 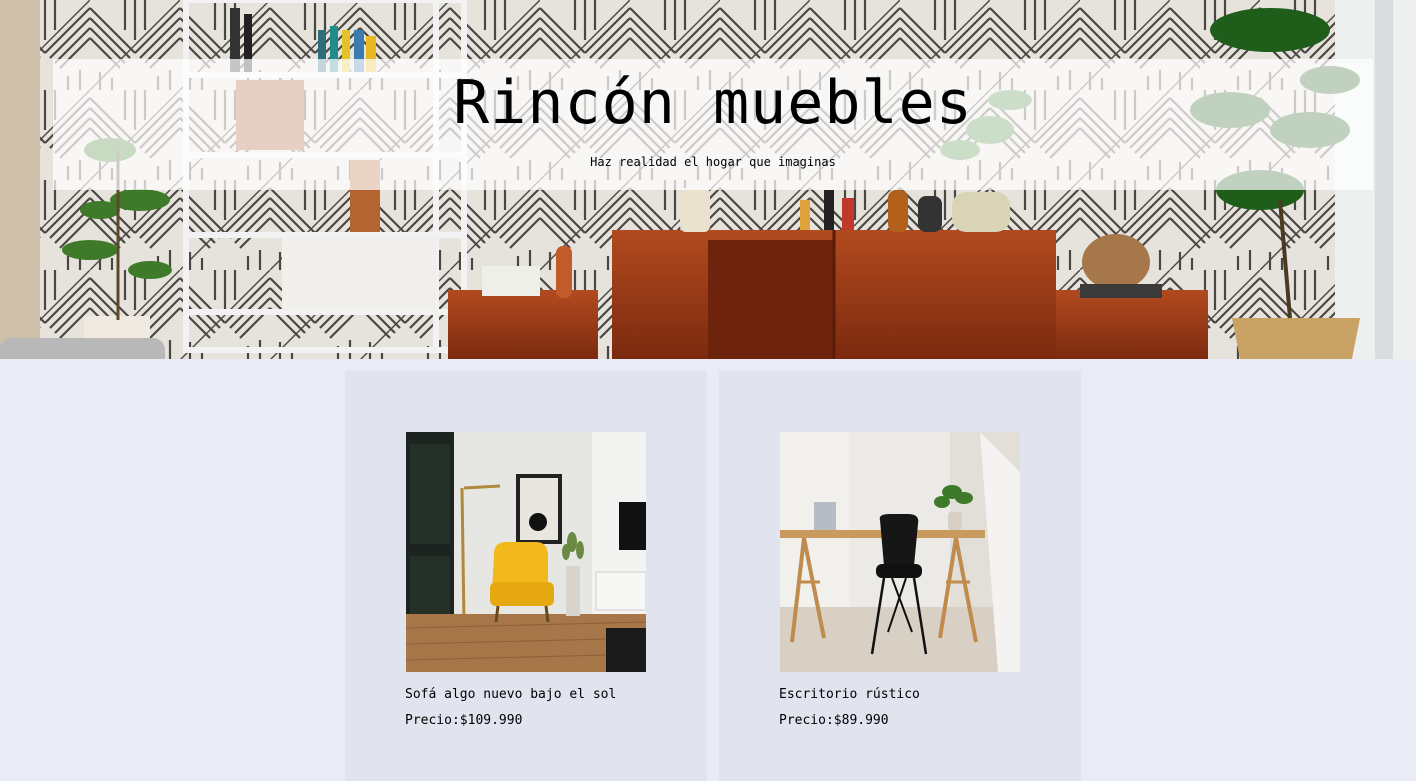 I want to click on product-price: Precio:$89.990, so click(x=834, y=720).